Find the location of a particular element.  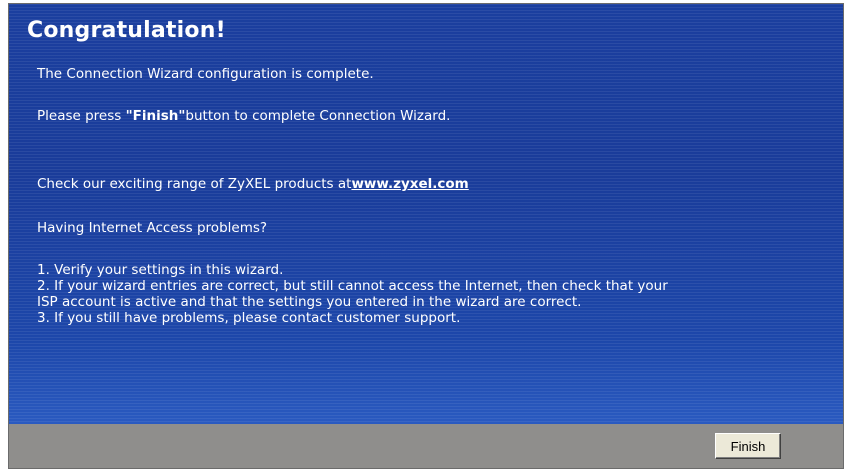

wizard-footer: Finish is located at coordinates (426, 446).